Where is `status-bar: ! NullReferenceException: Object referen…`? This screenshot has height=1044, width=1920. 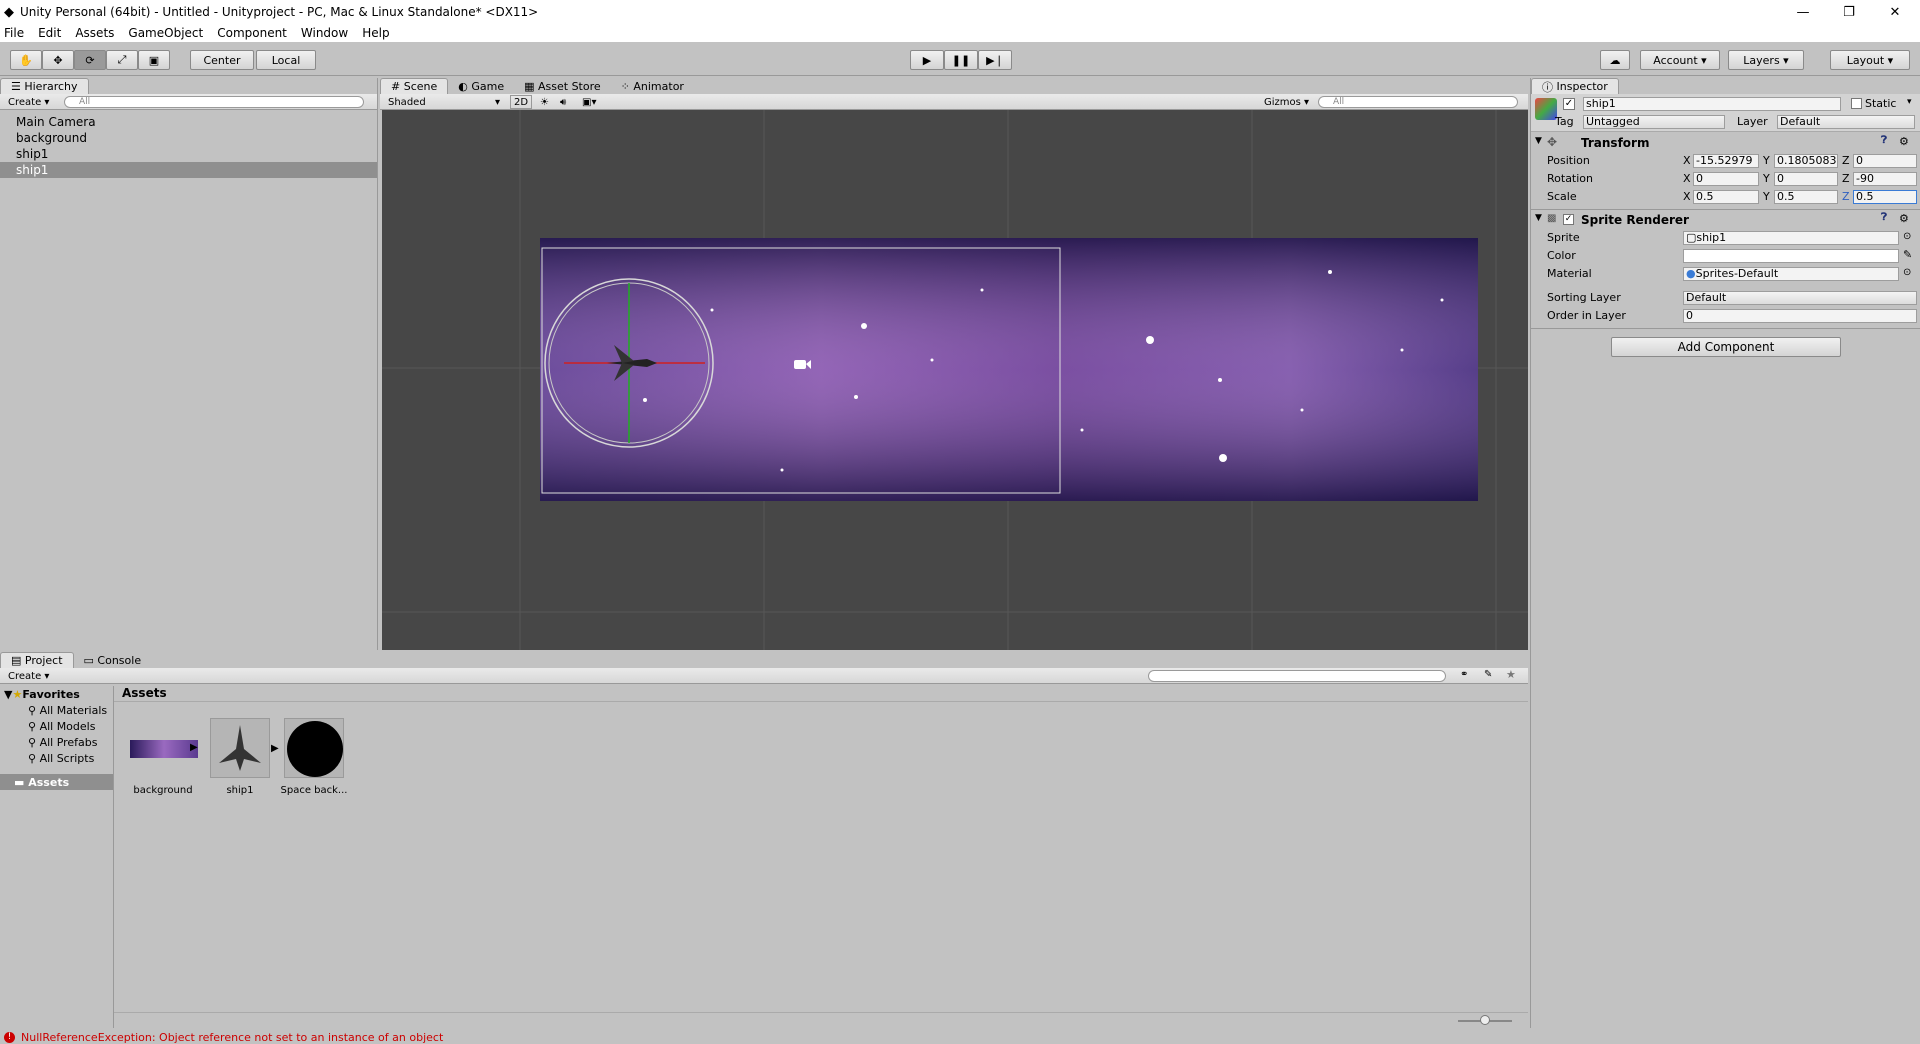
status-bar: ! NullReferenceException: Object referen… is located at coordinates (960, 1037).